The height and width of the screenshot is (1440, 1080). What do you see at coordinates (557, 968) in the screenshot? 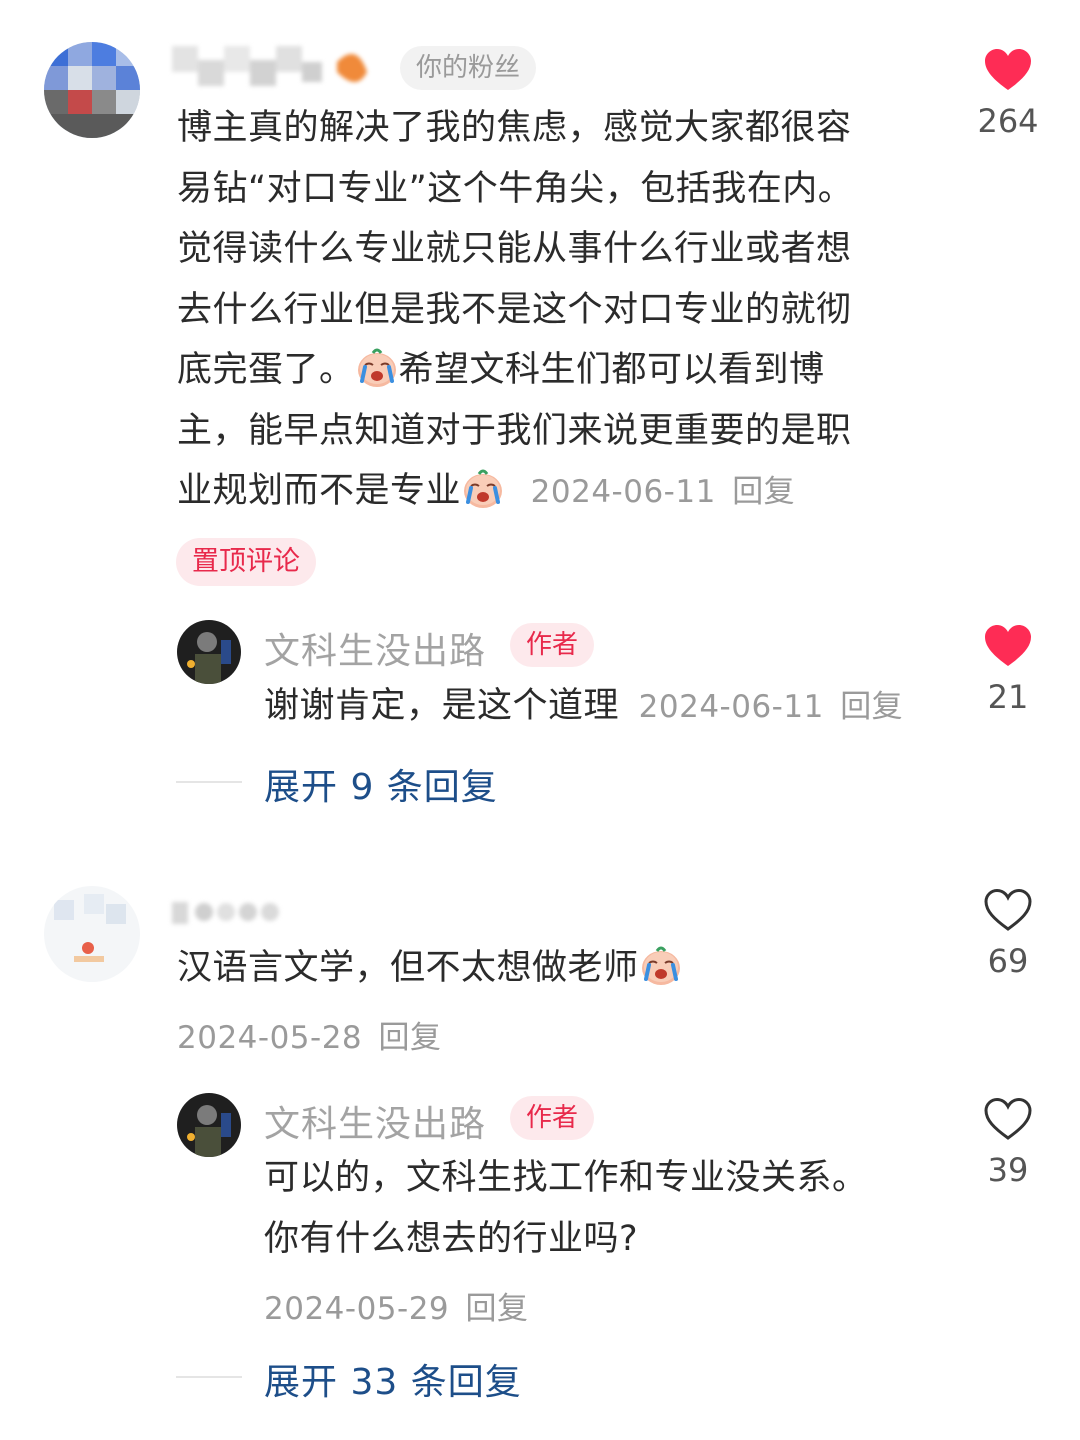
I see `comment-text: 汉语言文学，但不太想做老师` at bounding box center [557, 968].